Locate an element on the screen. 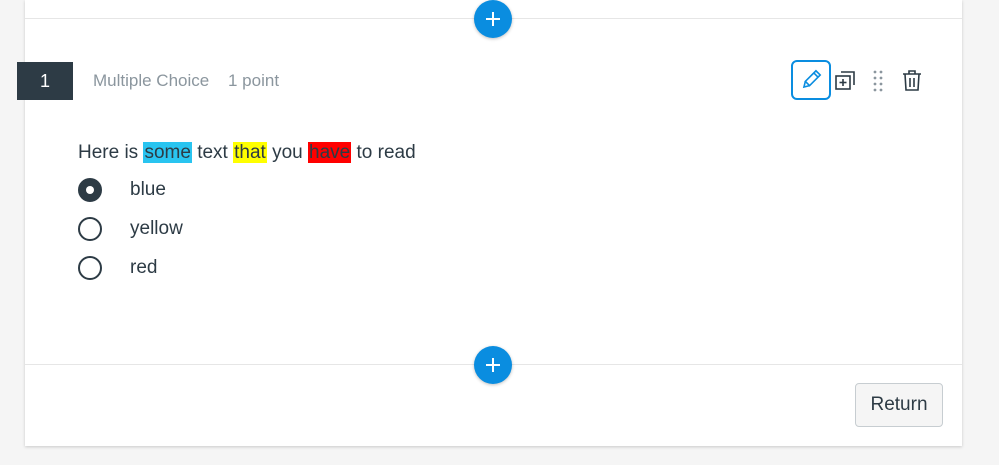 Image resolution: width=999 pixels, height=465 pixels. add-question-below-button is located at coordinates (493, 365).